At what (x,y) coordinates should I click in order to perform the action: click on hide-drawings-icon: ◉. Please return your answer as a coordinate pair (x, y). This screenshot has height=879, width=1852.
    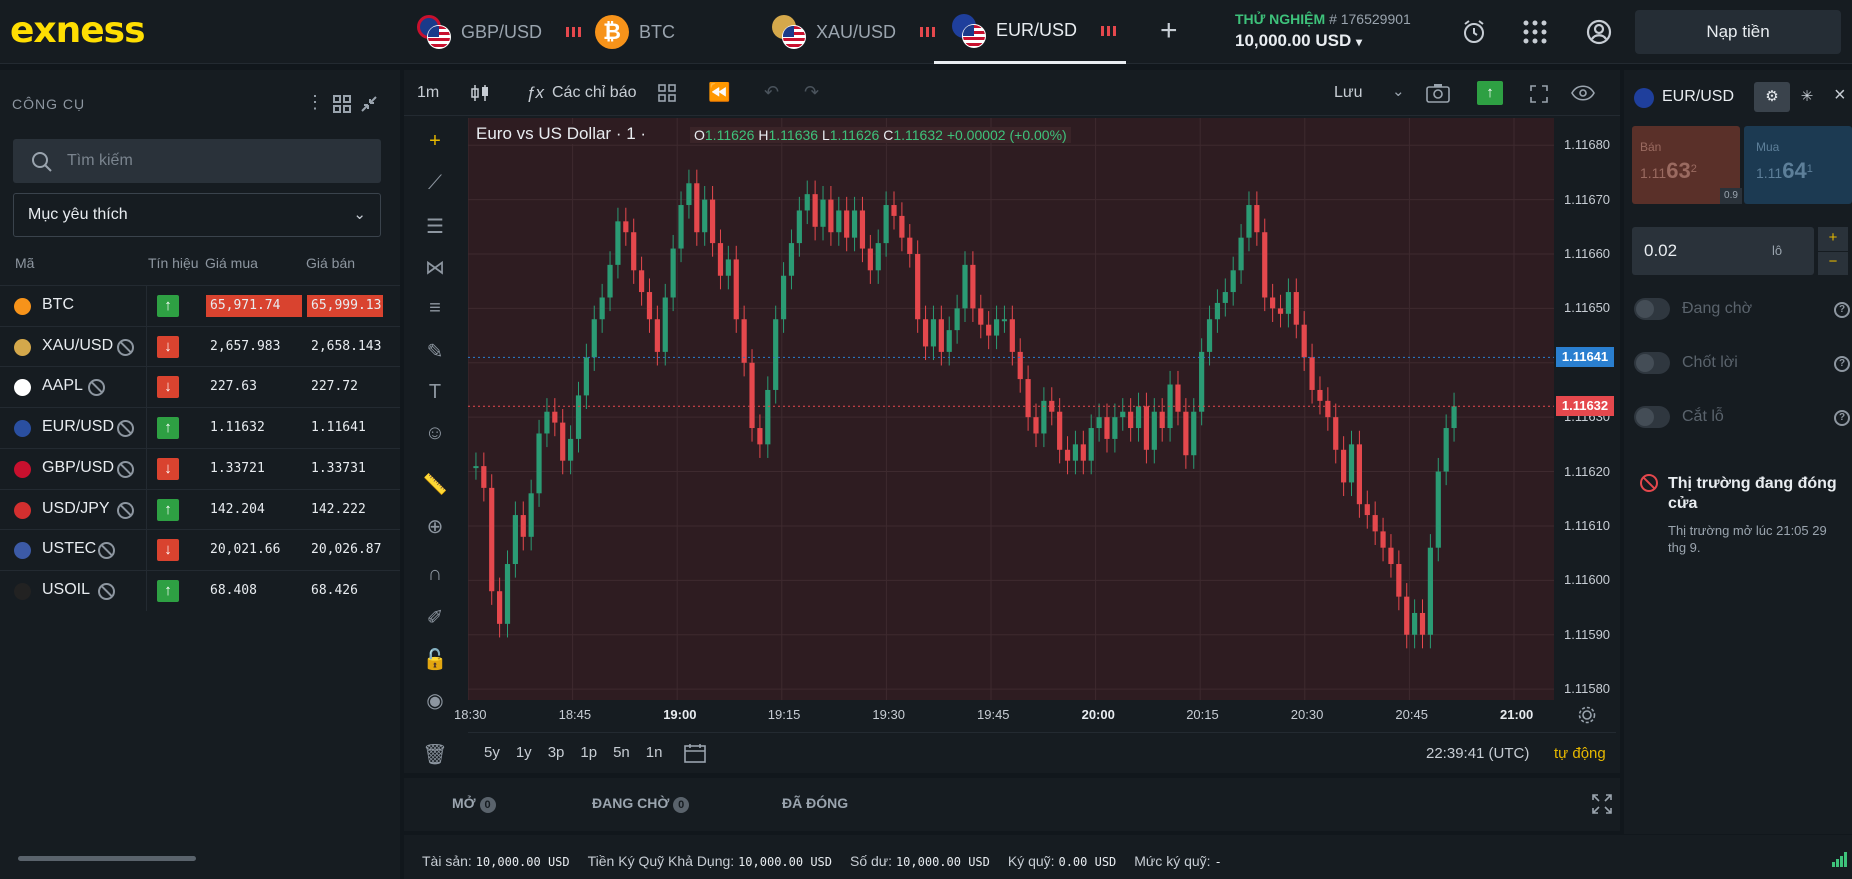
    Looking at the image, I should click on (435, 701).